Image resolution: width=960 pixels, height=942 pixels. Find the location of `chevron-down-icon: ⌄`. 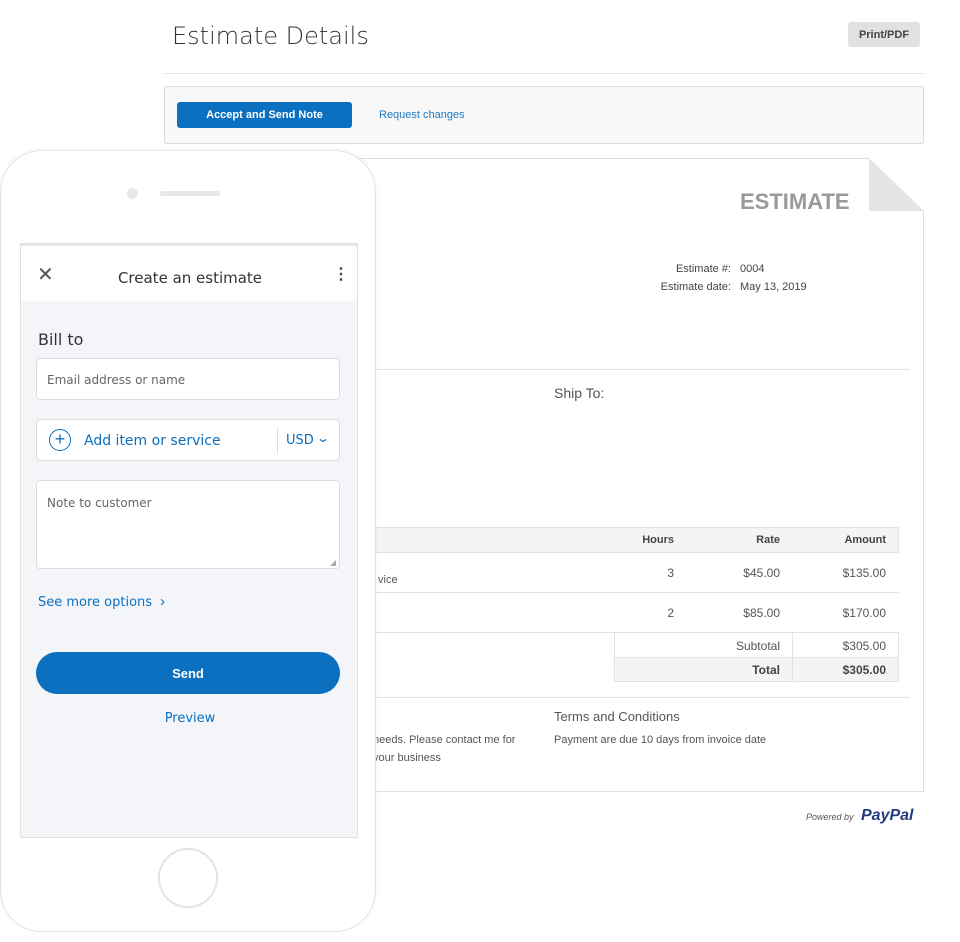

chevron-down-icon: ⌄ is located at coordinates (323, 438).